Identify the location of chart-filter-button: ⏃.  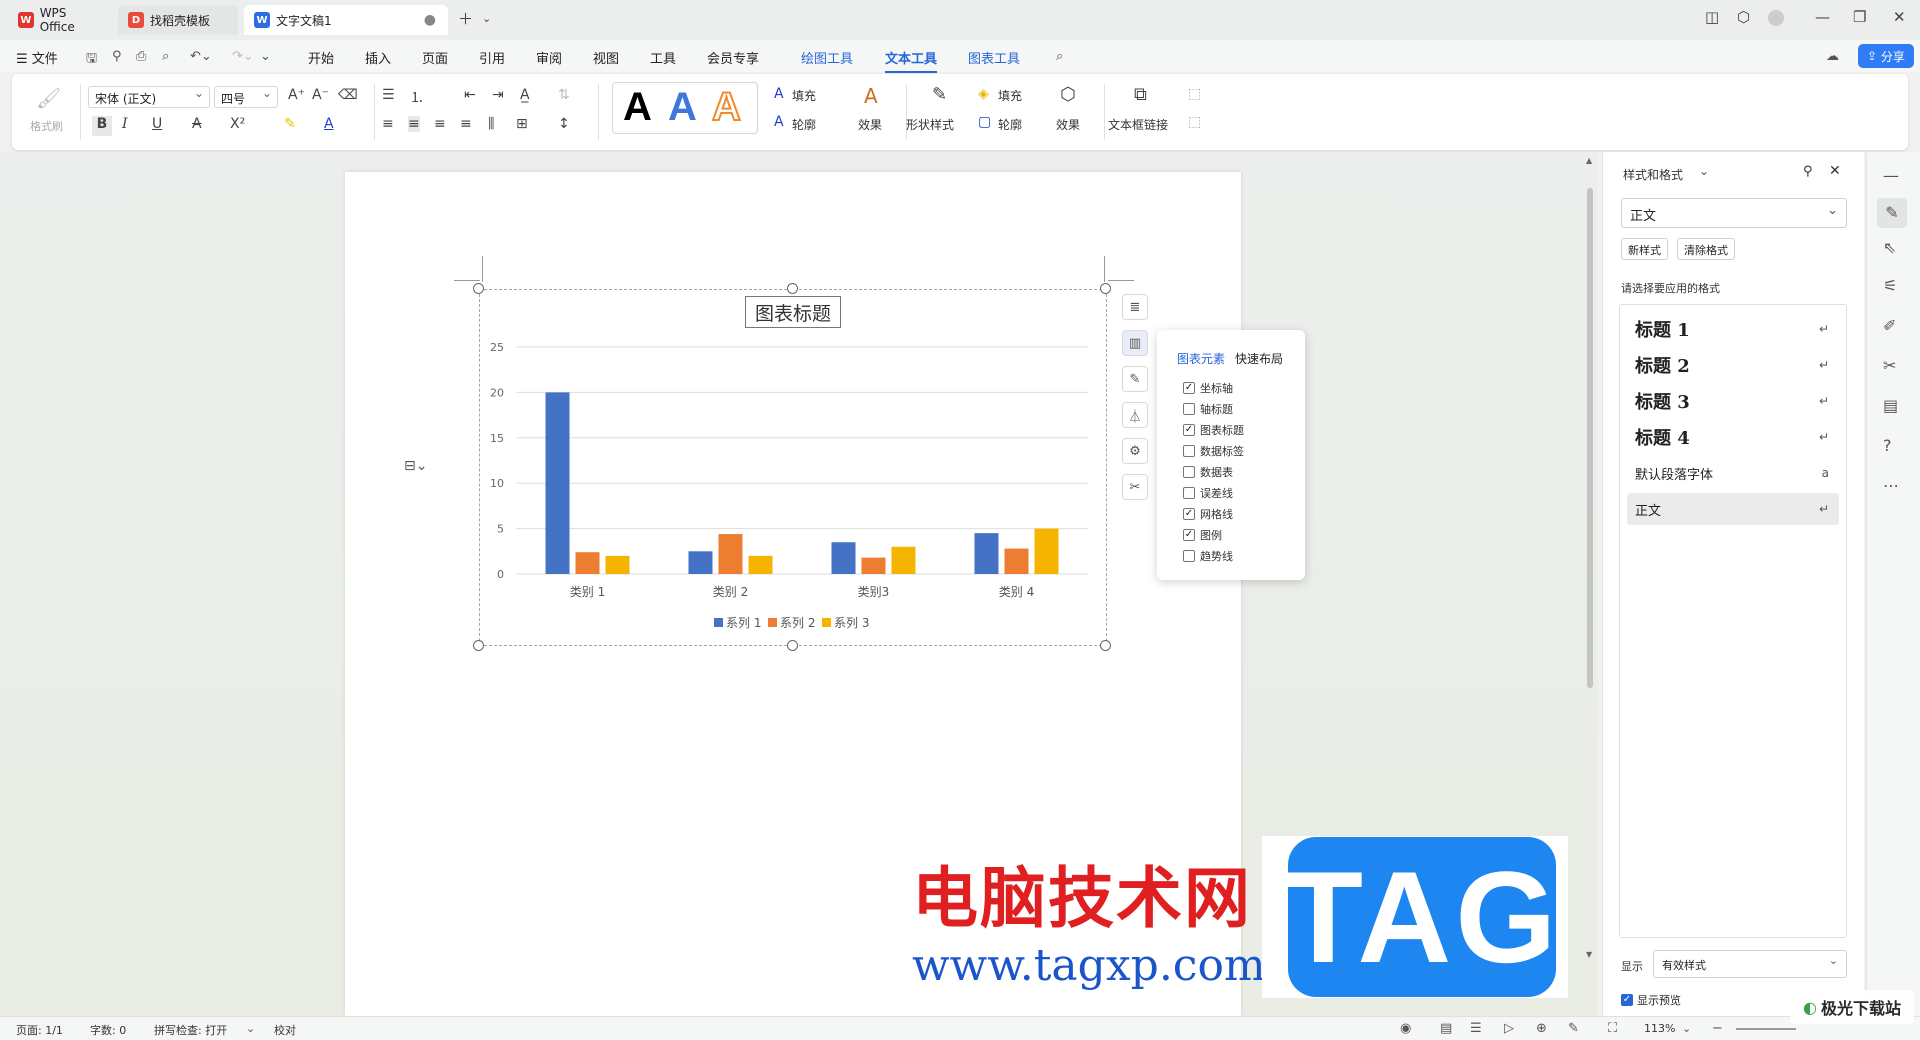
(1135, 415).